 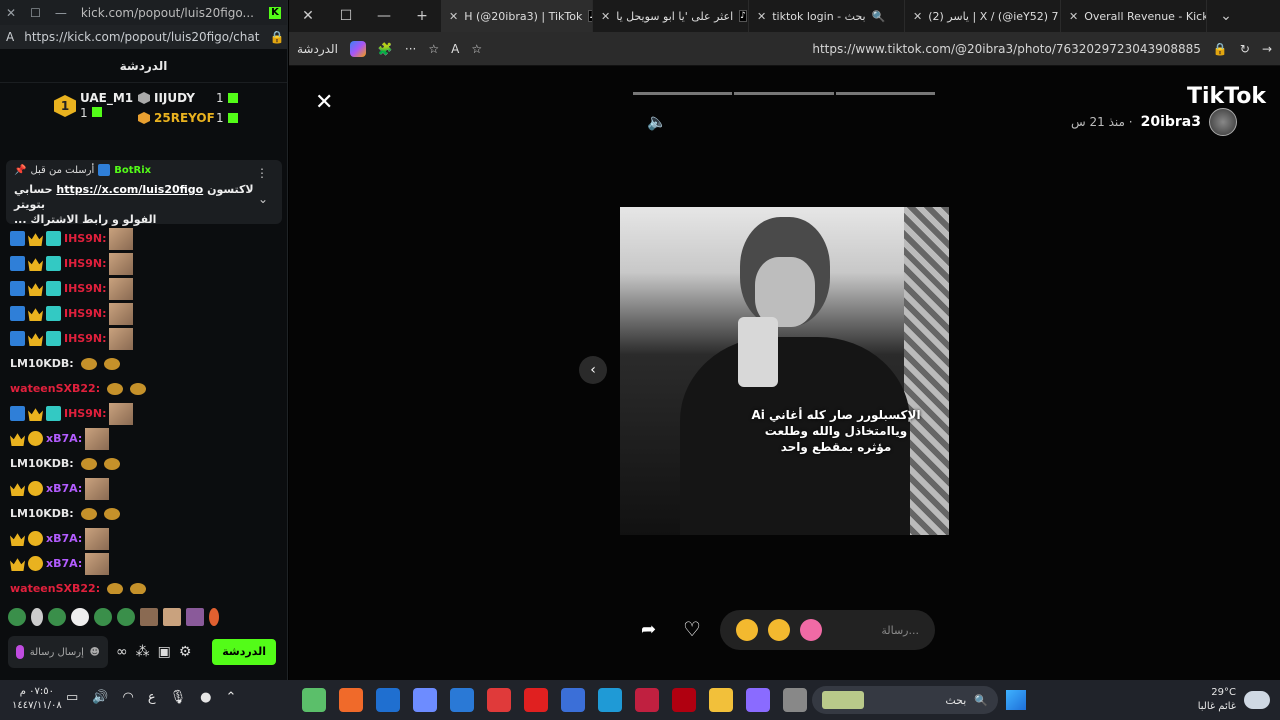 I want to click on tiktok-logo: TikTok, so click(x=1226, y=96).